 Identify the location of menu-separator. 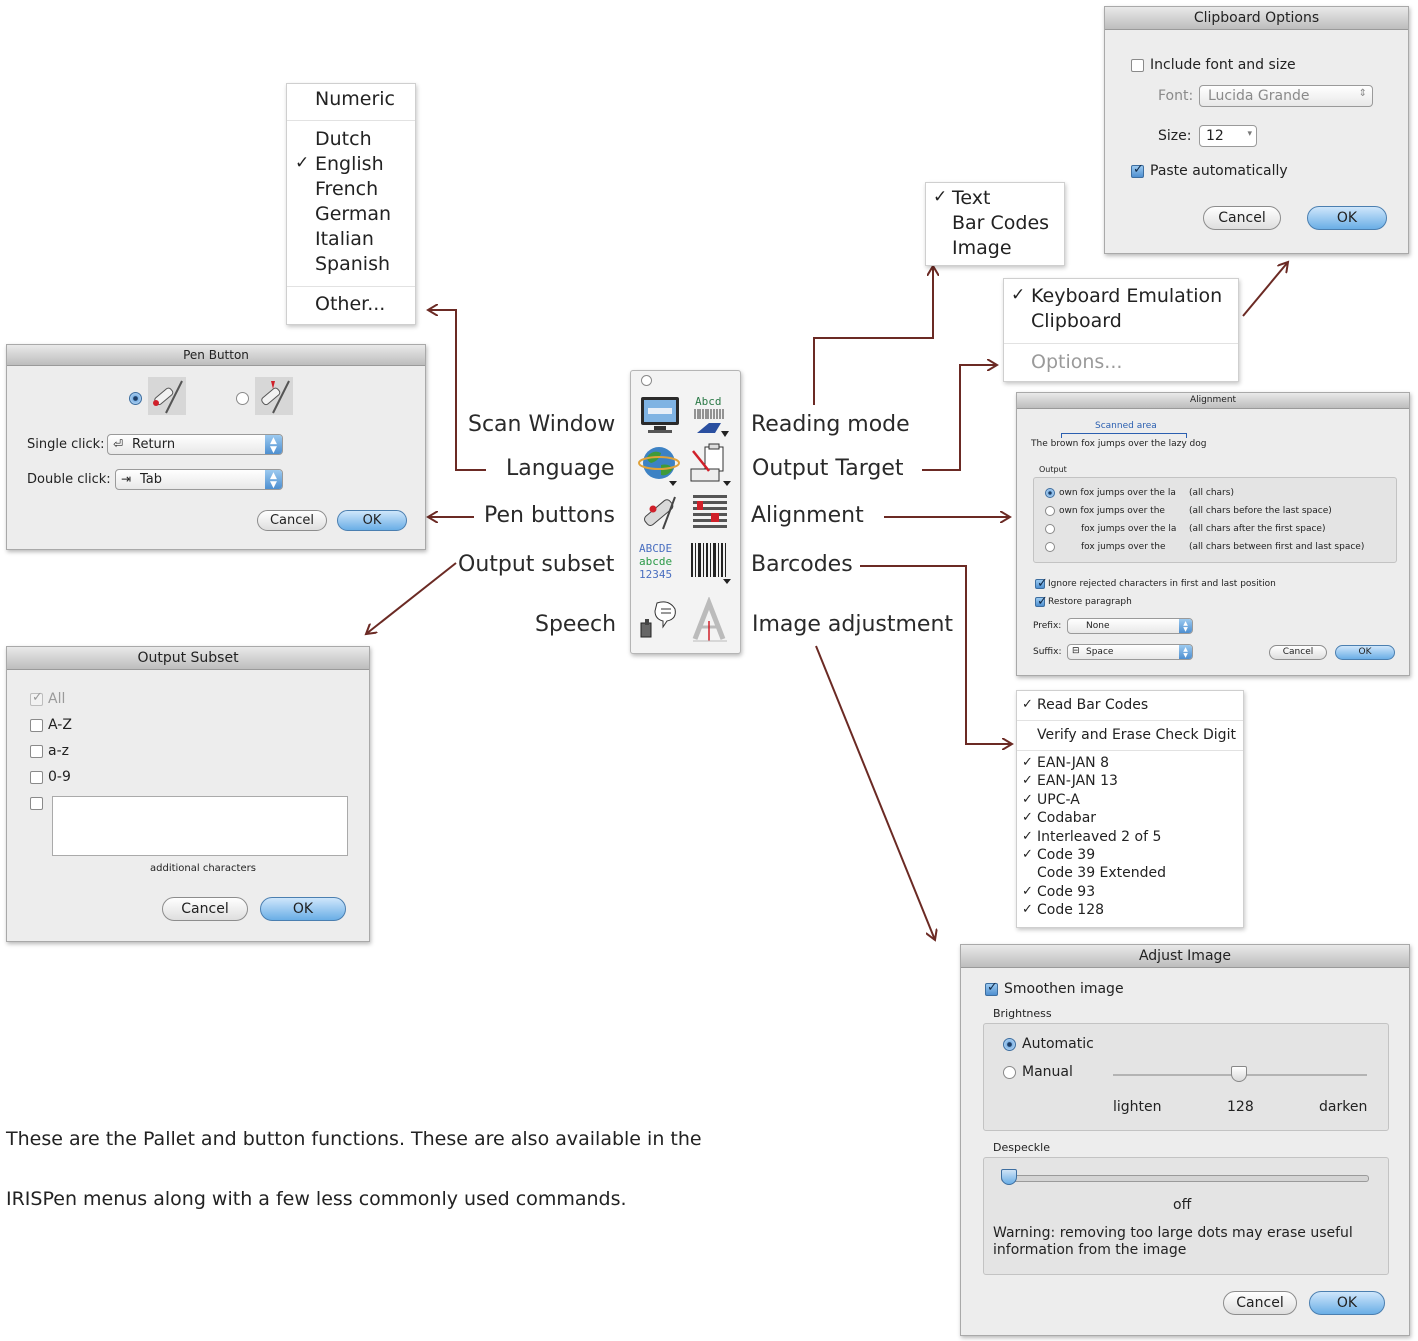
(351, 120).